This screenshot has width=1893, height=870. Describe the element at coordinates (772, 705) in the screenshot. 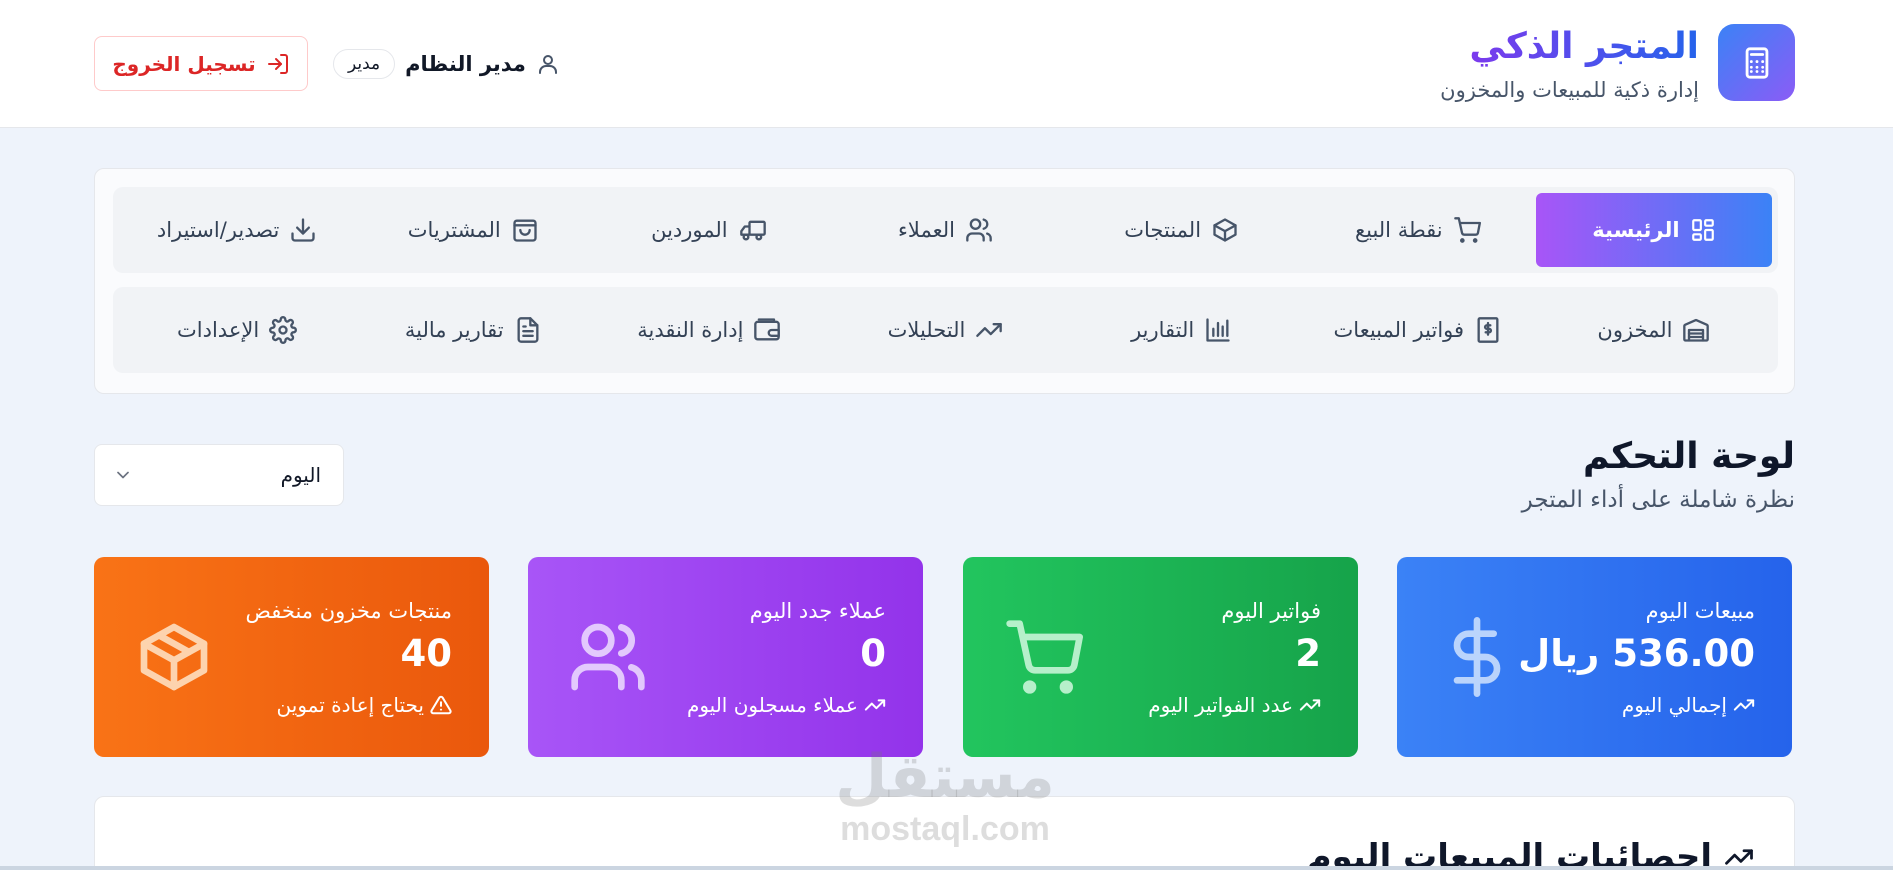

I see `card-note-text: عملاء مسجلون اليوم` at that location.